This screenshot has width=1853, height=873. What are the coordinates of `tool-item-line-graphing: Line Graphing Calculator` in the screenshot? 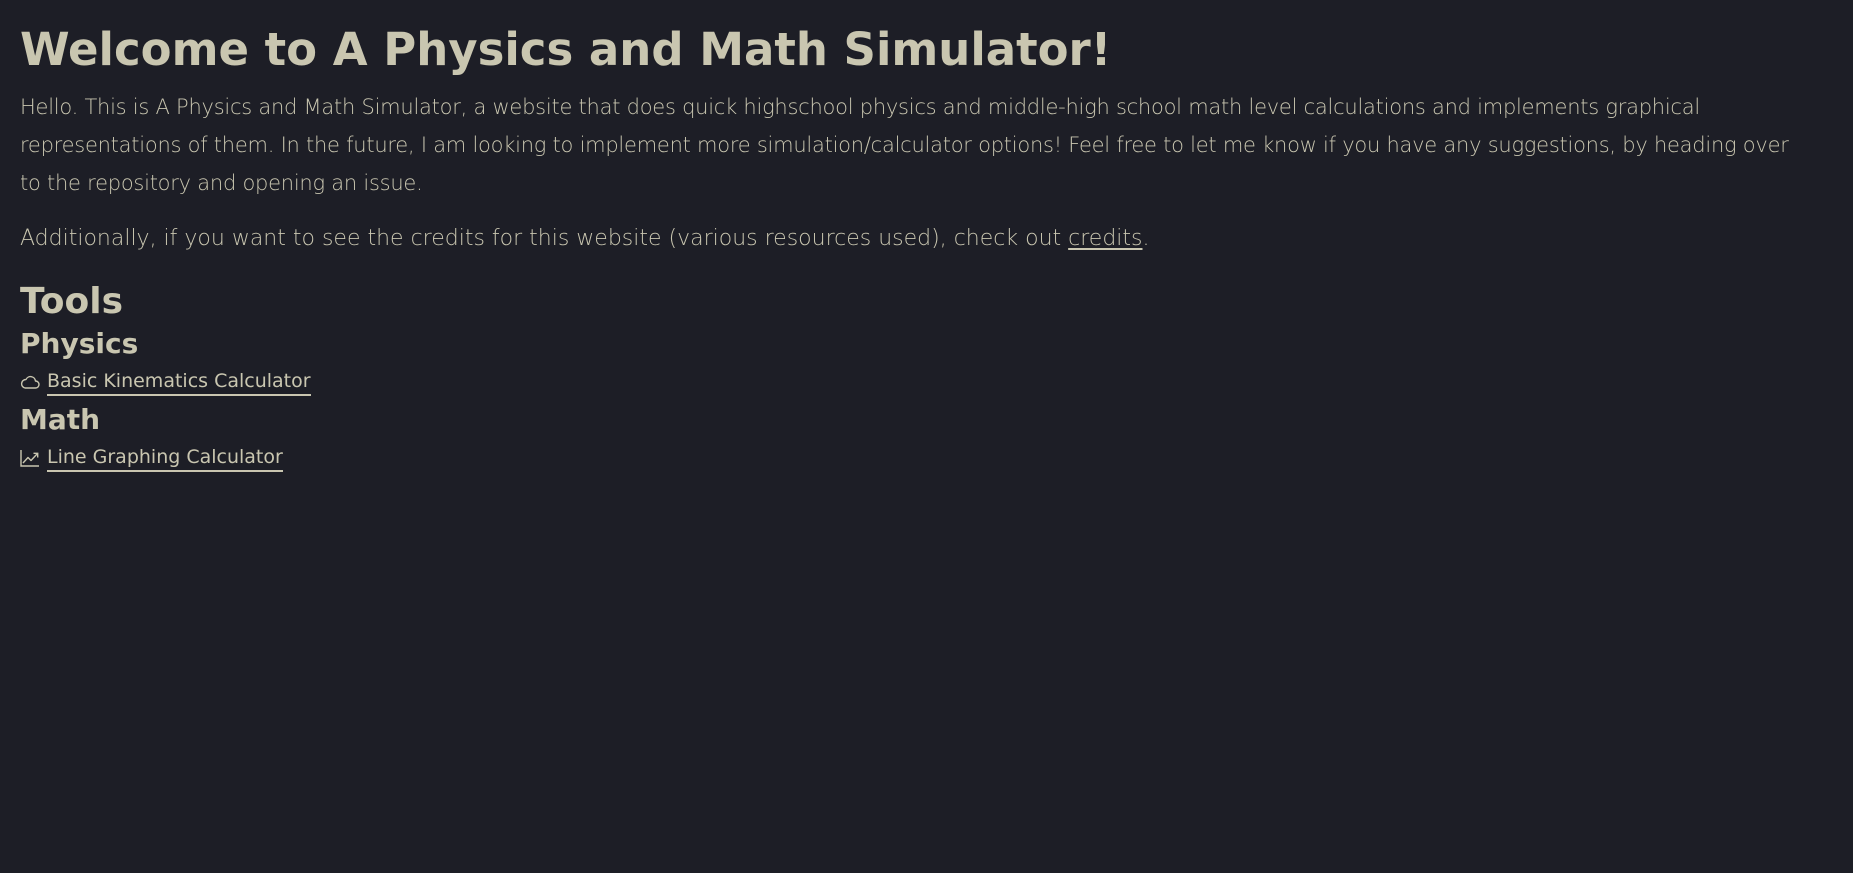 It's located at (926, 458).